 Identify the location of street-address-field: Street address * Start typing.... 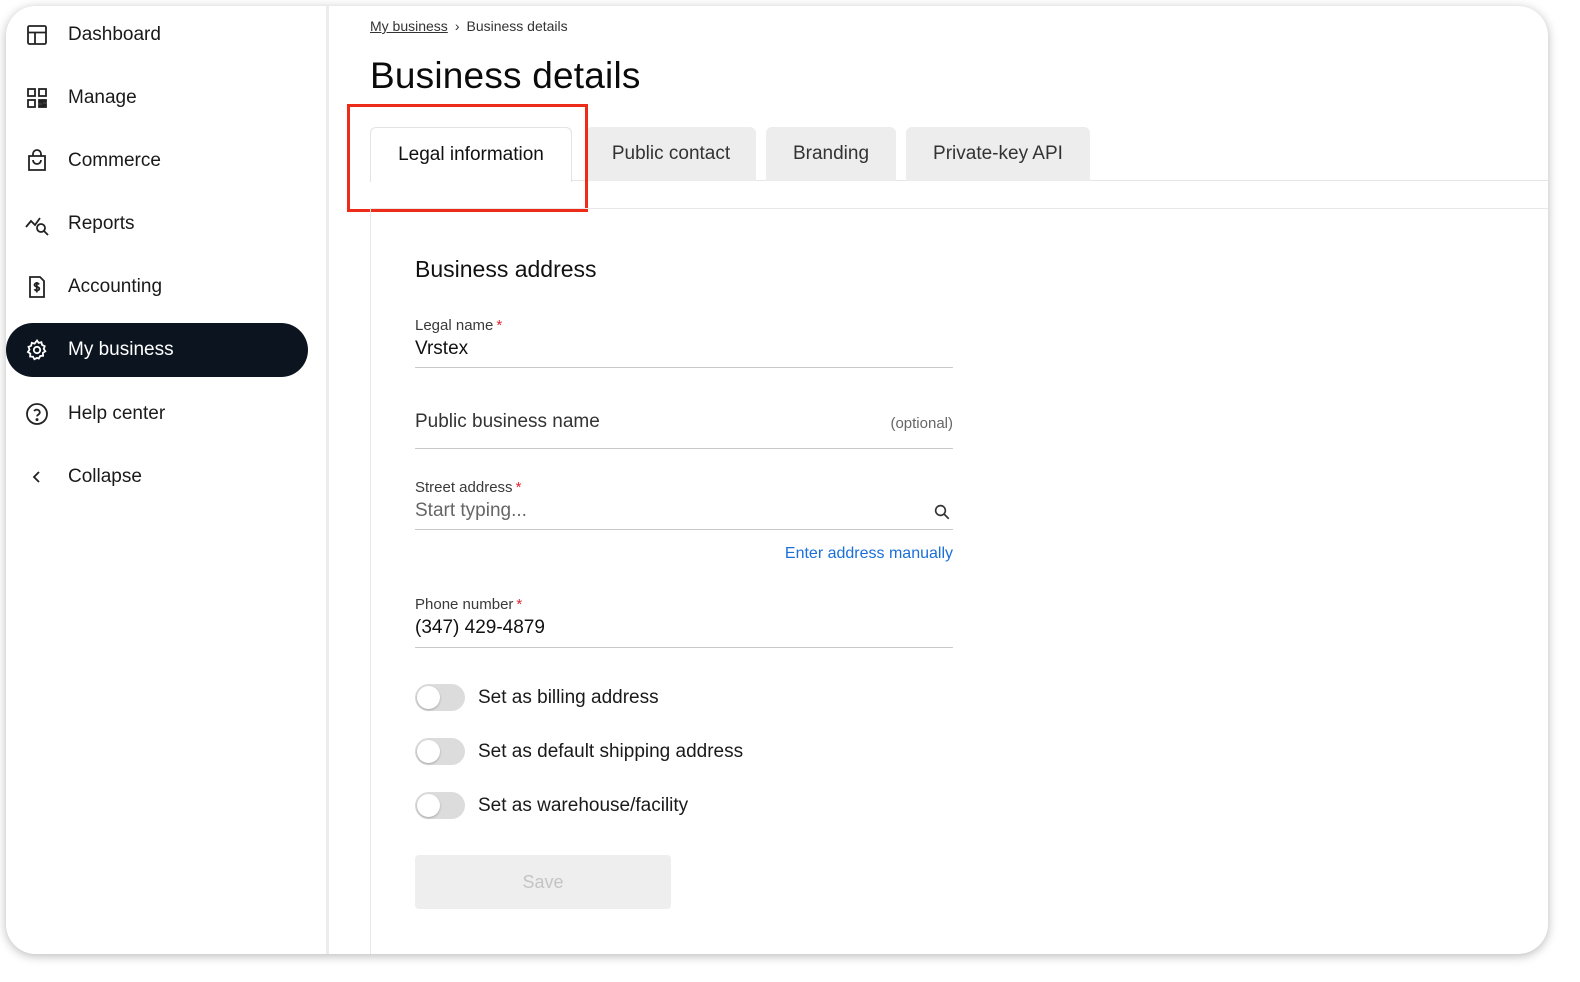
(684, 504).